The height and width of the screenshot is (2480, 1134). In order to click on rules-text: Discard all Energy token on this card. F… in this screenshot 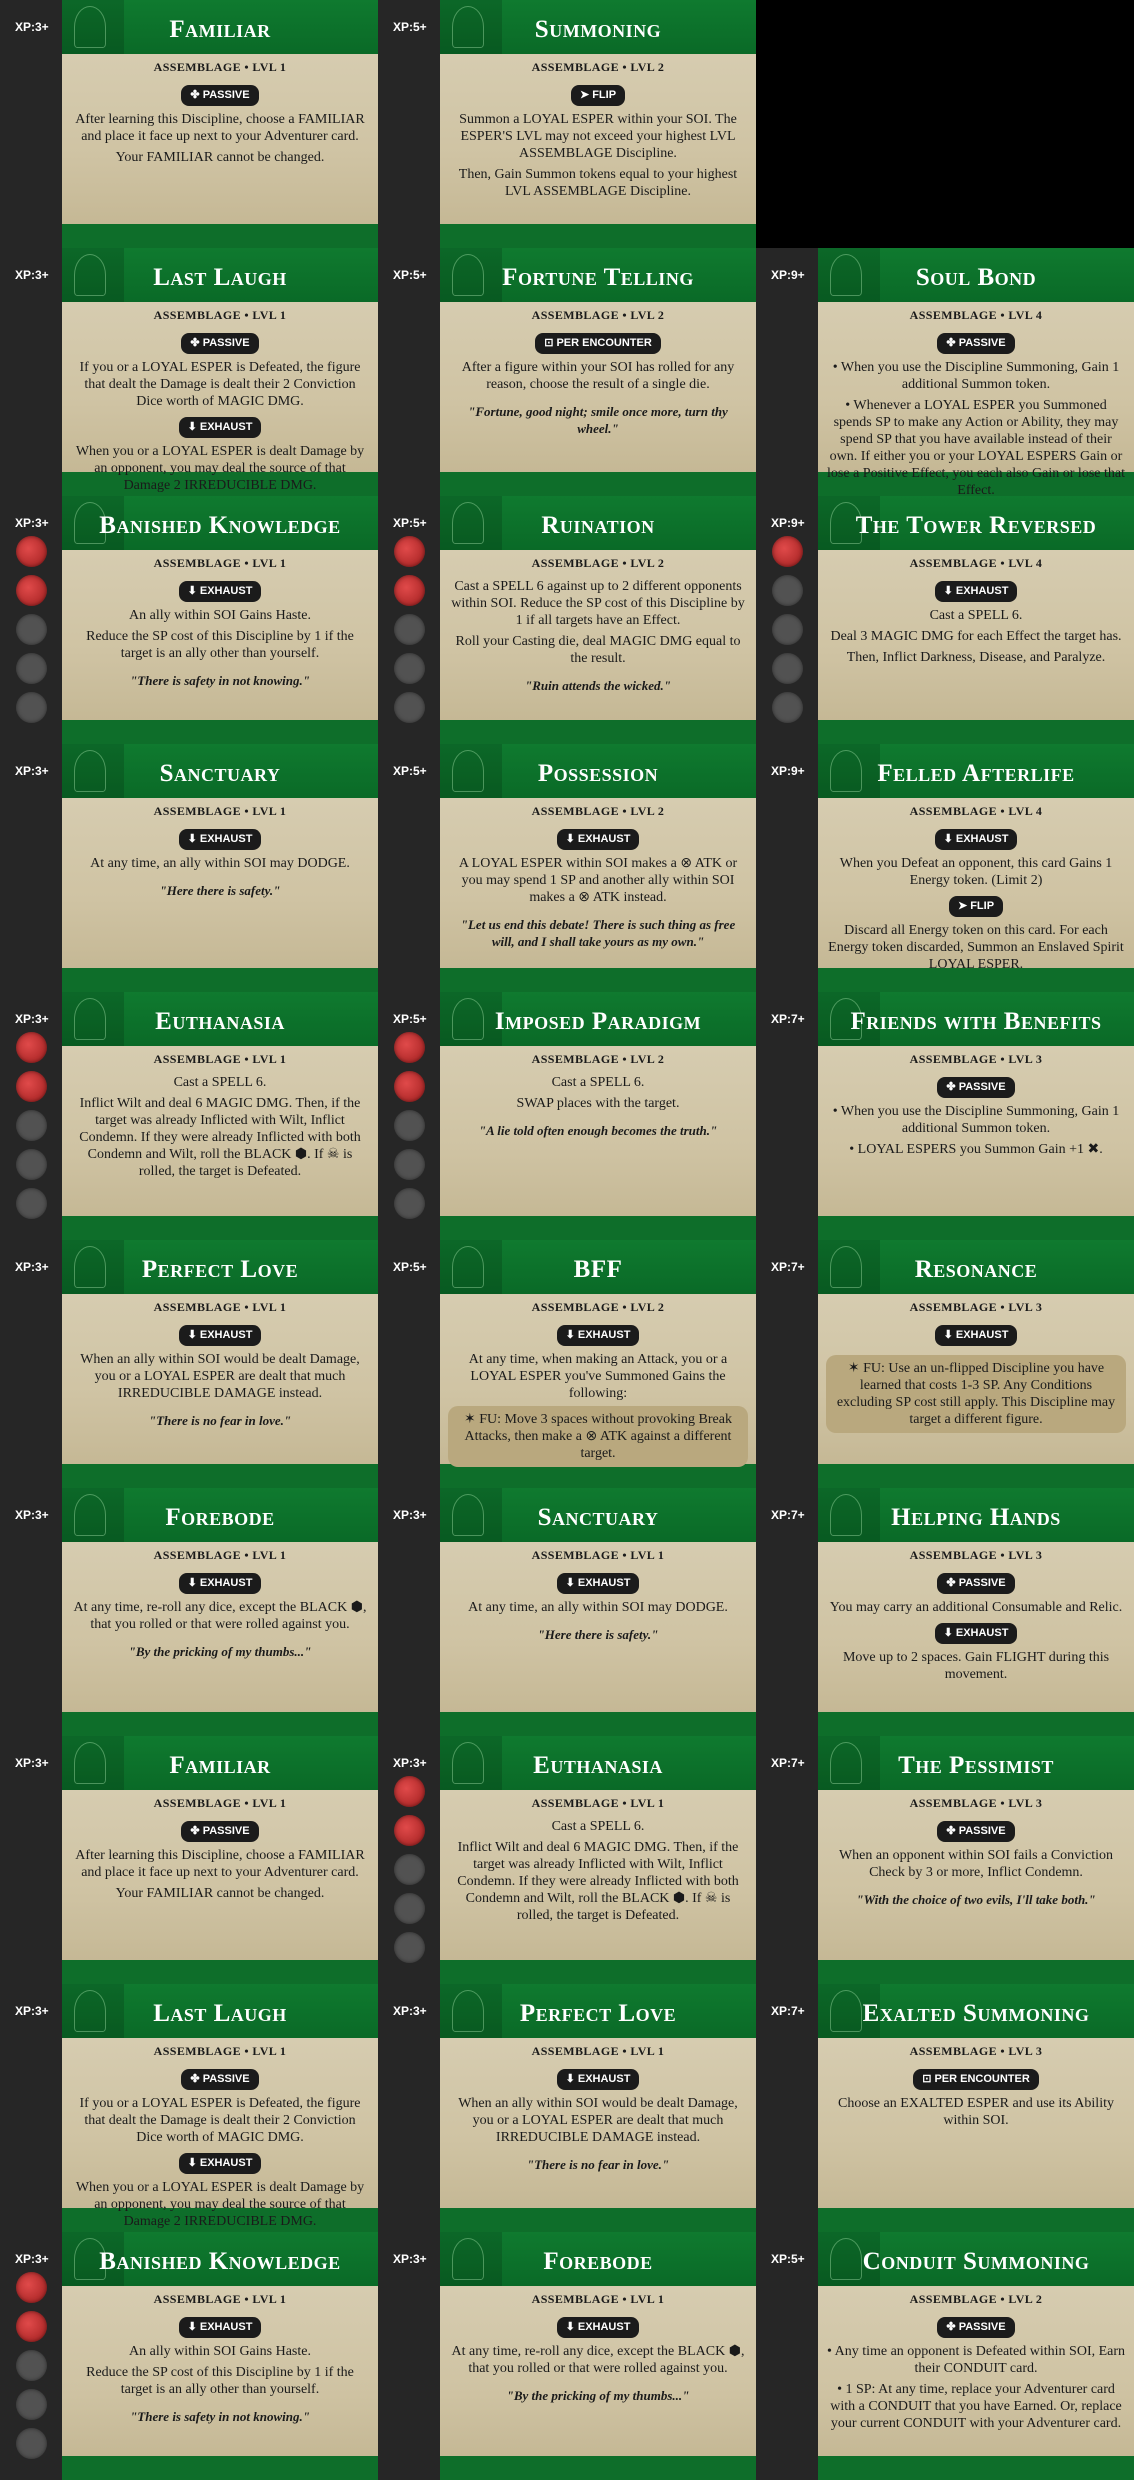, I will do `click(976, 947)`.